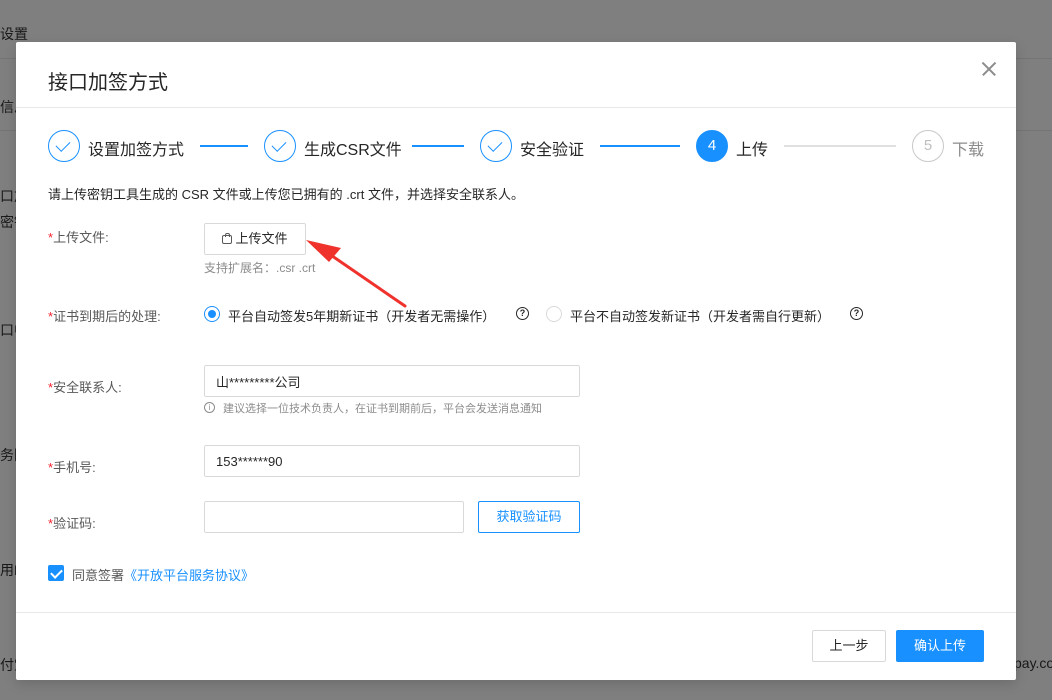  I want to click on verification-code-input, so click(334, 517).